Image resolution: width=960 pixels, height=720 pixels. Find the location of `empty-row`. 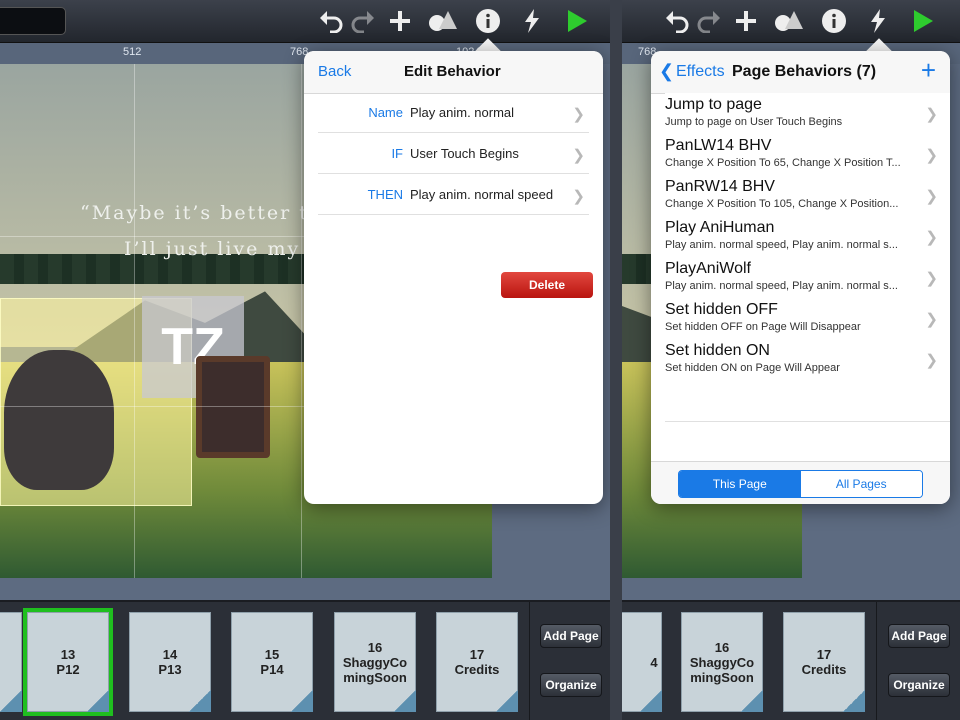

empty-row is located at coordinates (807, 401).